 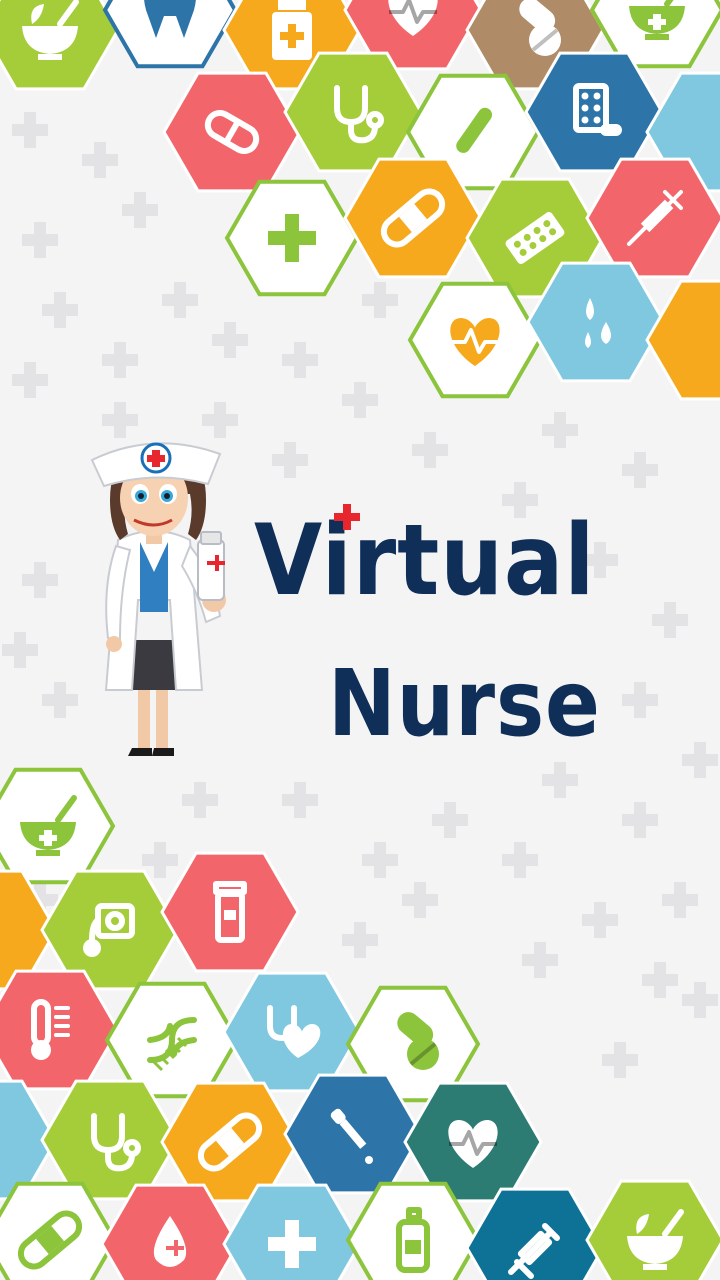 What do you see at coordinates (448, 640) in the screenshot?
I see `app-title: Virtual Nurse` at bounding box center [448, 640].